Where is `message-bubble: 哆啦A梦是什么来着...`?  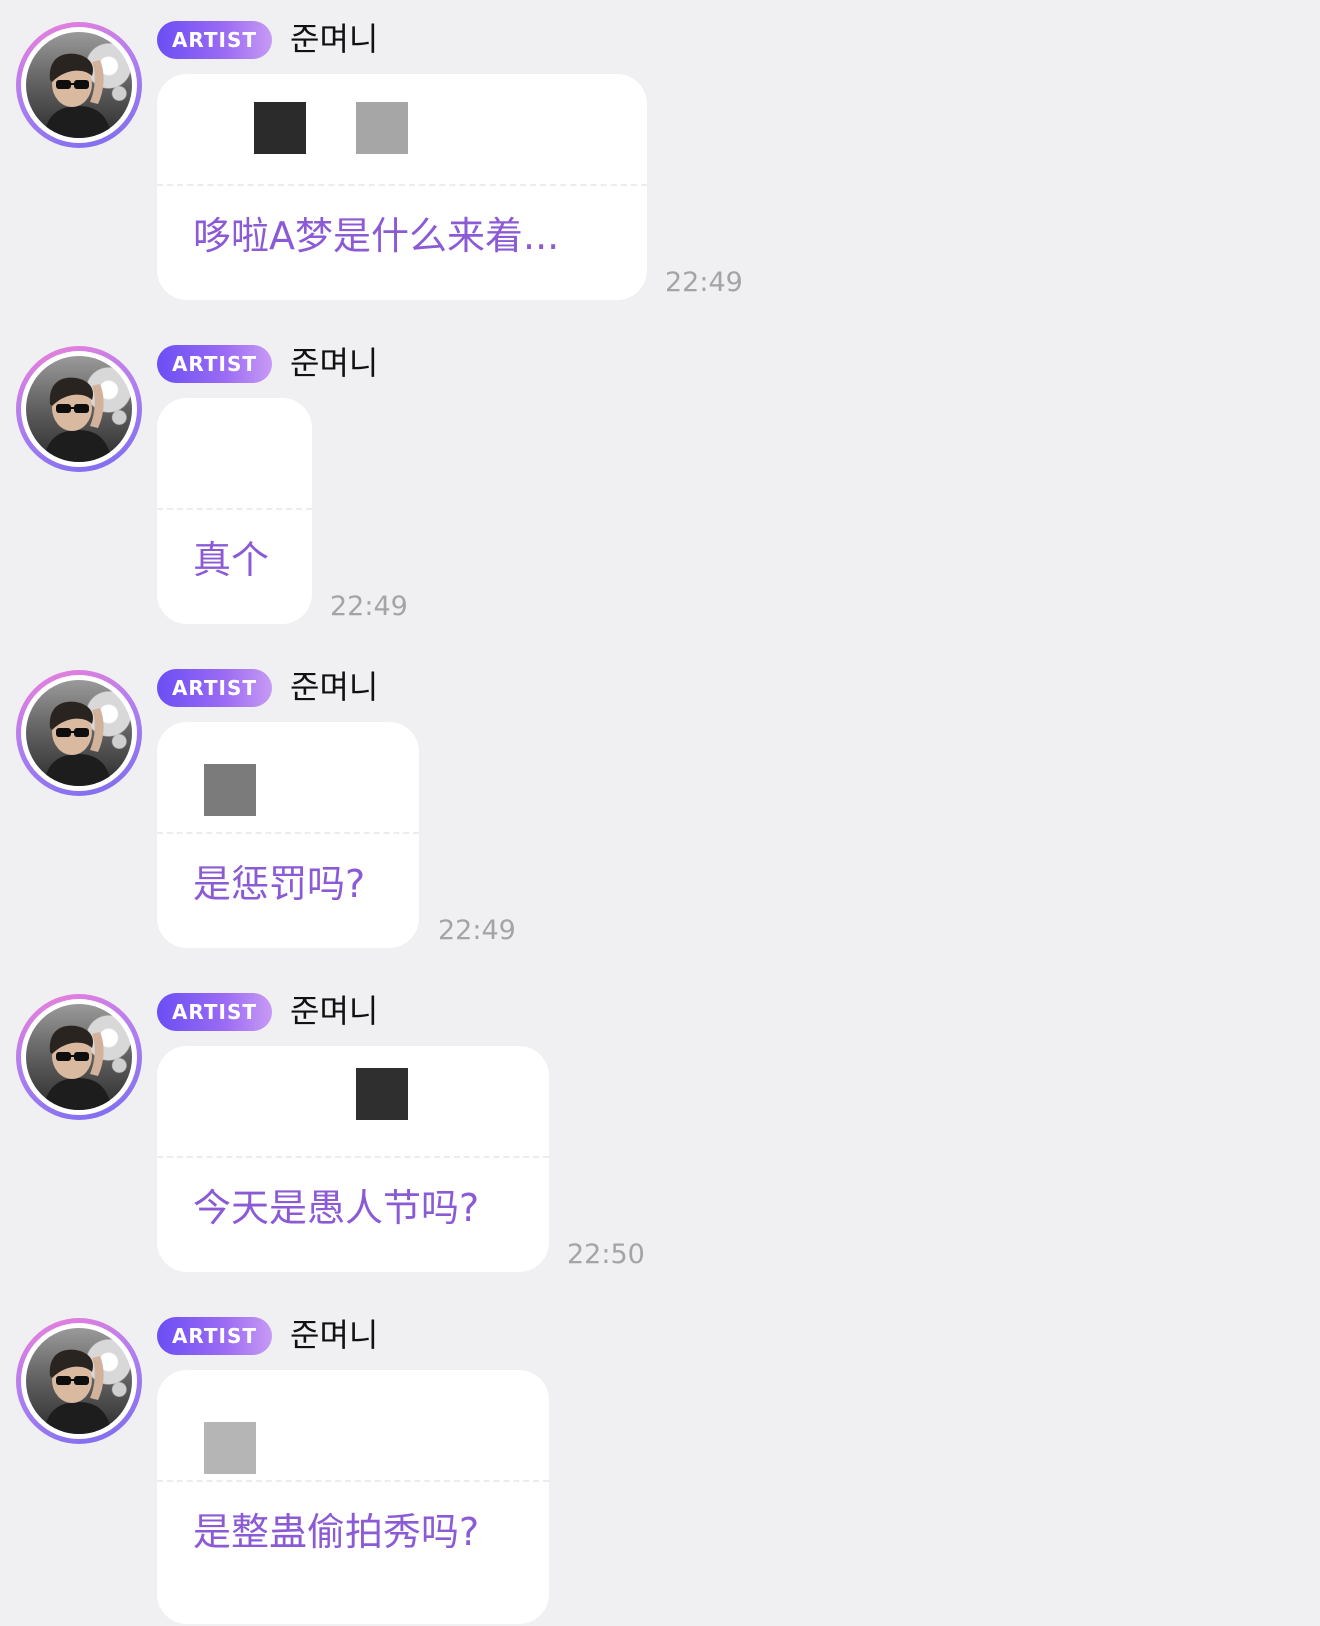
message-bubble: 哆啦A梦是什么来着... is located at coordinates (402, 187).